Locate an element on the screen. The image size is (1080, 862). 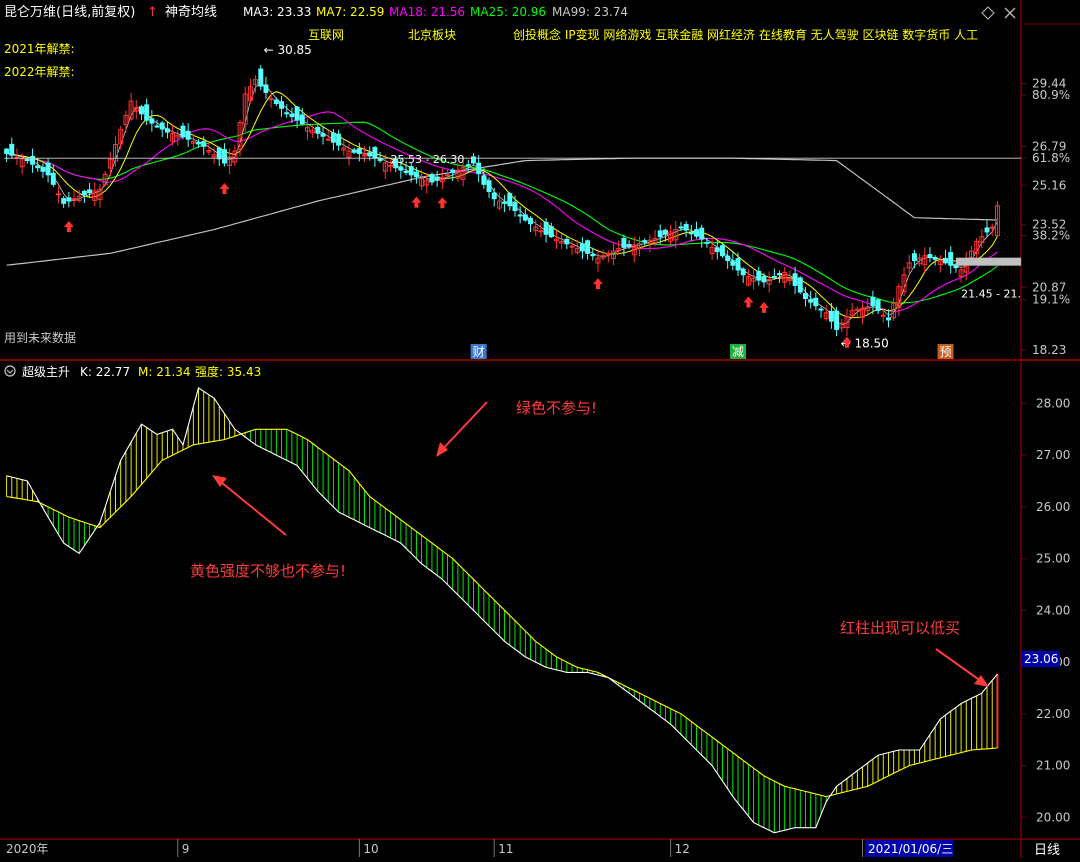
price-tick-label: 18.23 is located at coordinates (1049, 350).